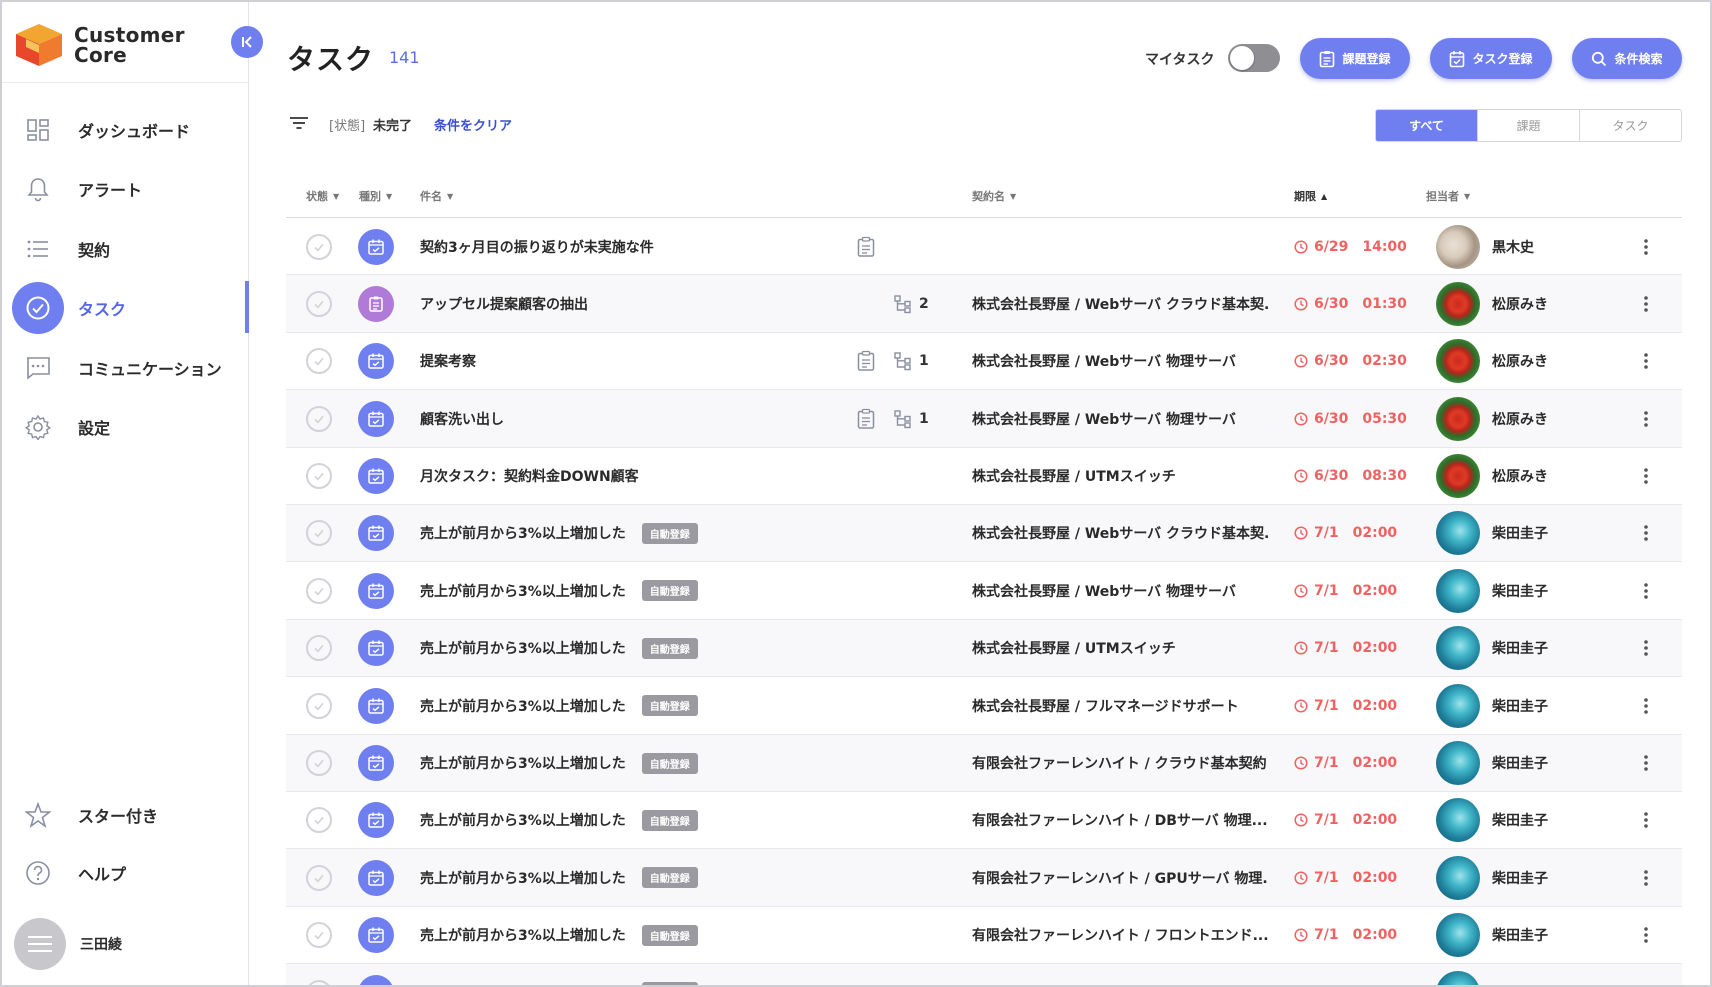 Image resolution: width=1712 pixels, height=987 pixels. Describe the element at coordinates (1448, 196) in the screenshot. I see `column-owner: 担当者 ▼` at that location.